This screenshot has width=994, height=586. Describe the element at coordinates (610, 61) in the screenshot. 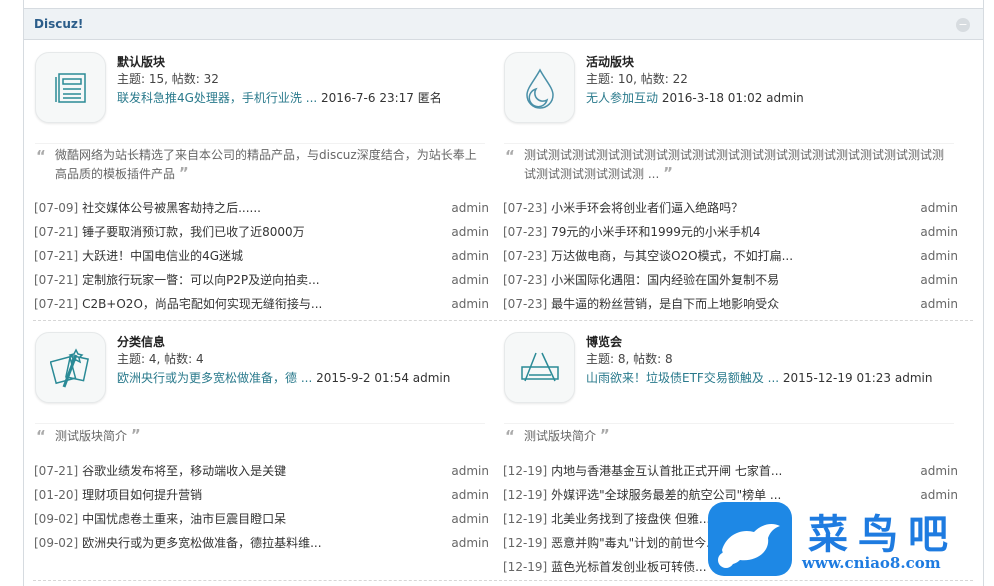

I see `forum-name: 活动版块` at that location.